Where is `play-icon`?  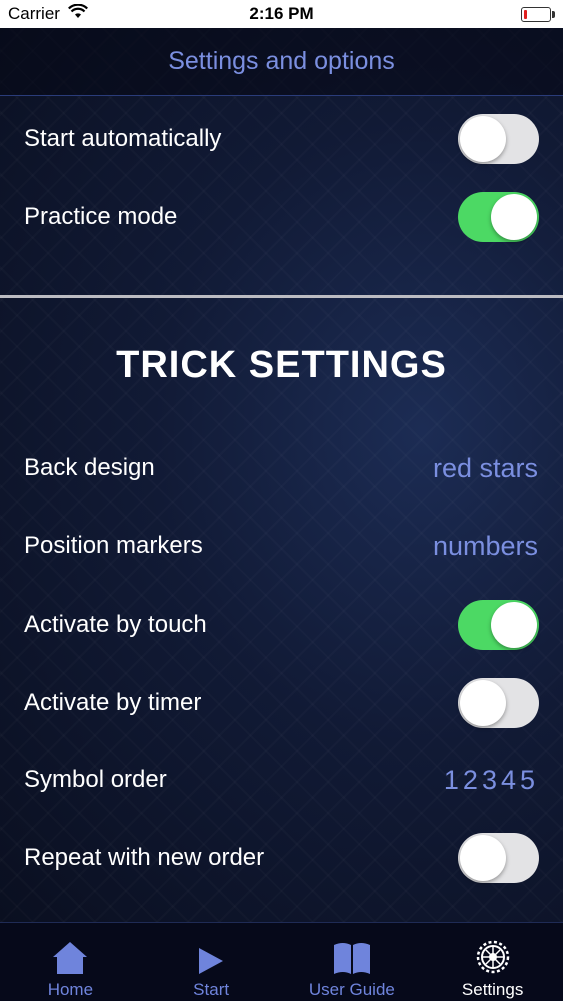
play-icon is located at coordinates (211, 957).